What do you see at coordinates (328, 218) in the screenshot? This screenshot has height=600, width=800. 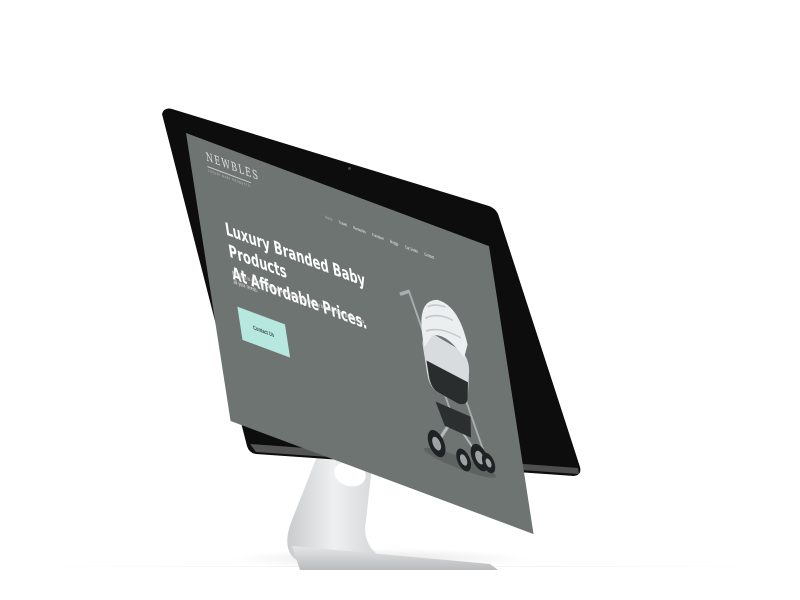 I see `nav-item-home: Home` at bounding box center [328, 218].